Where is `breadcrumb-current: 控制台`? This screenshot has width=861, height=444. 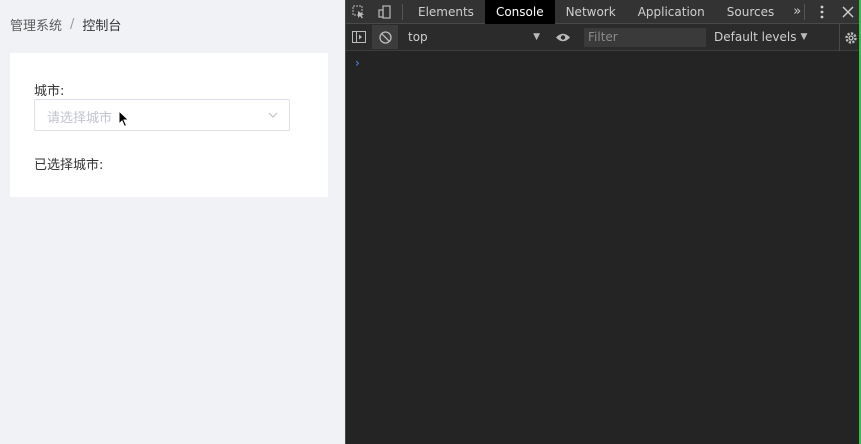
breadcrumb-current: 控制台 is located at coordinates (102, 26).